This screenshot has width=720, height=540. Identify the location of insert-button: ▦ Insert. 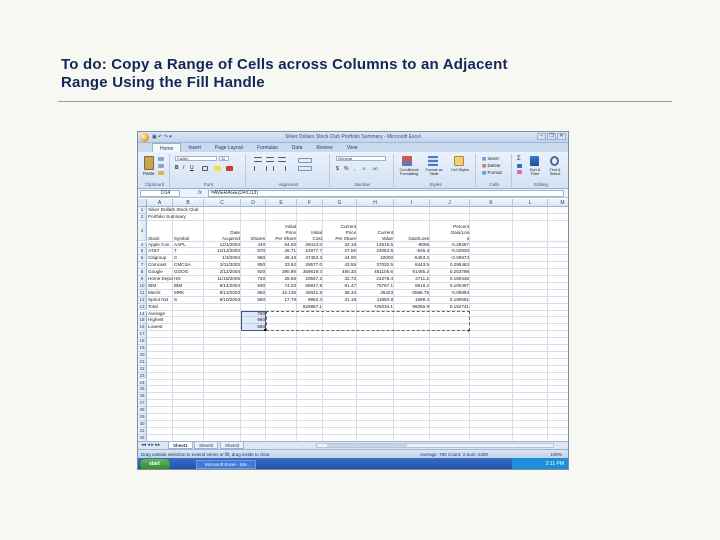
(490, 159).